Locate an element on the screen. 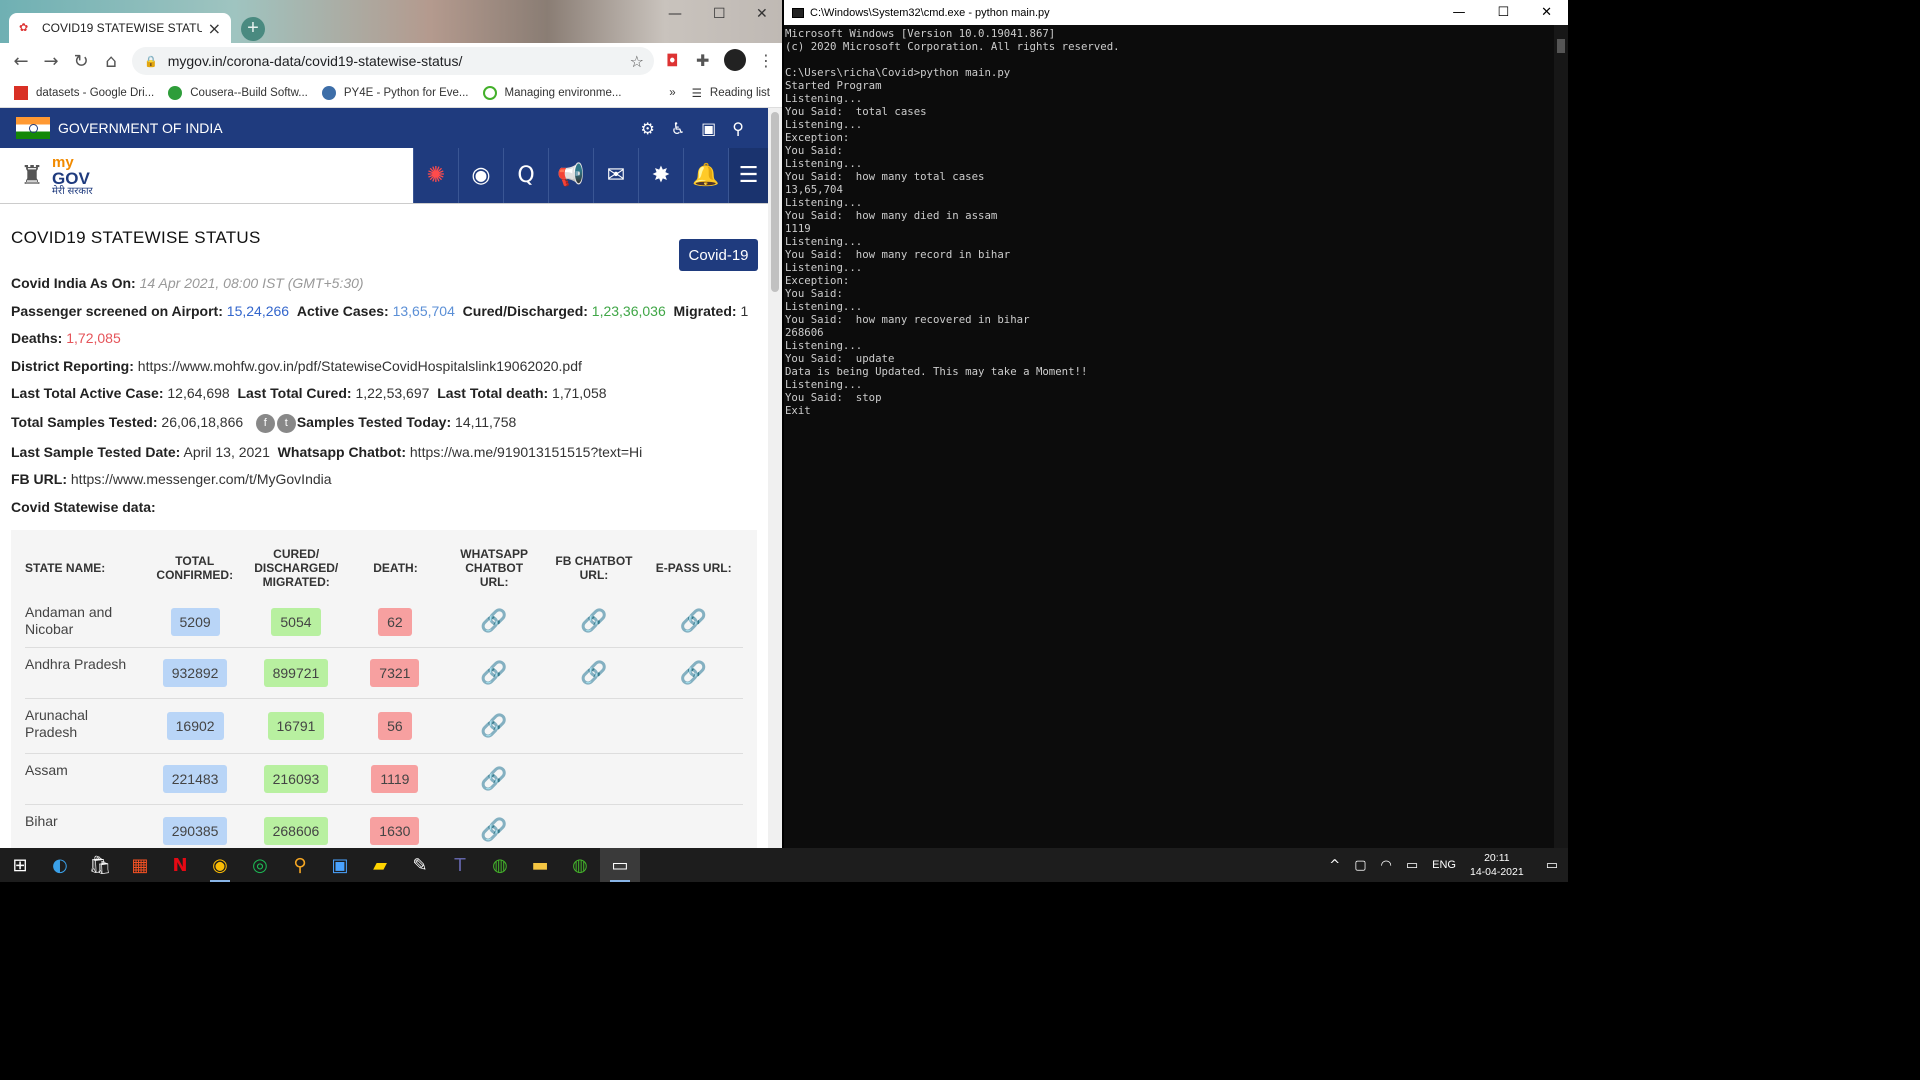  twitter-icon: t is located at coordinates (286, 423).